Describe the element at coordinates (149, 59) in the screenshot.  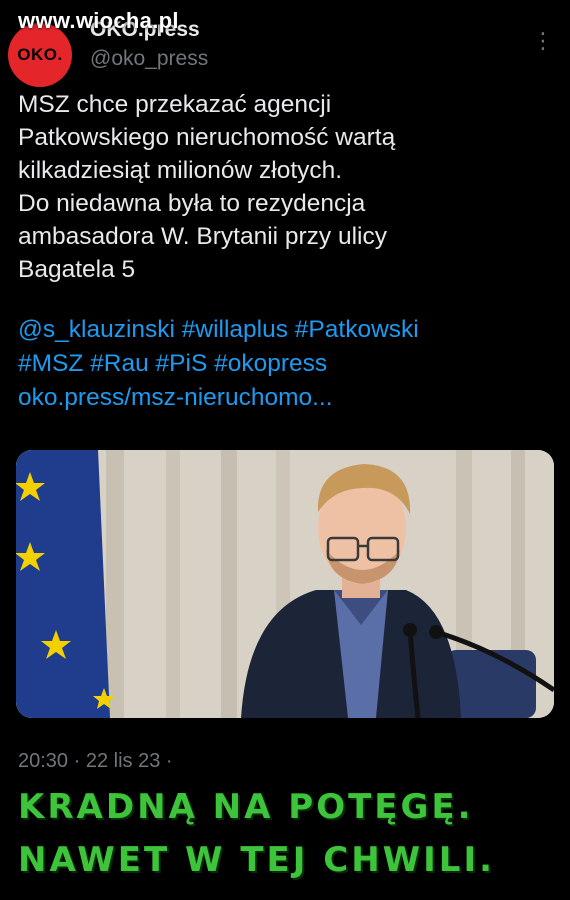
I see `handle: @oko_press` at that location.